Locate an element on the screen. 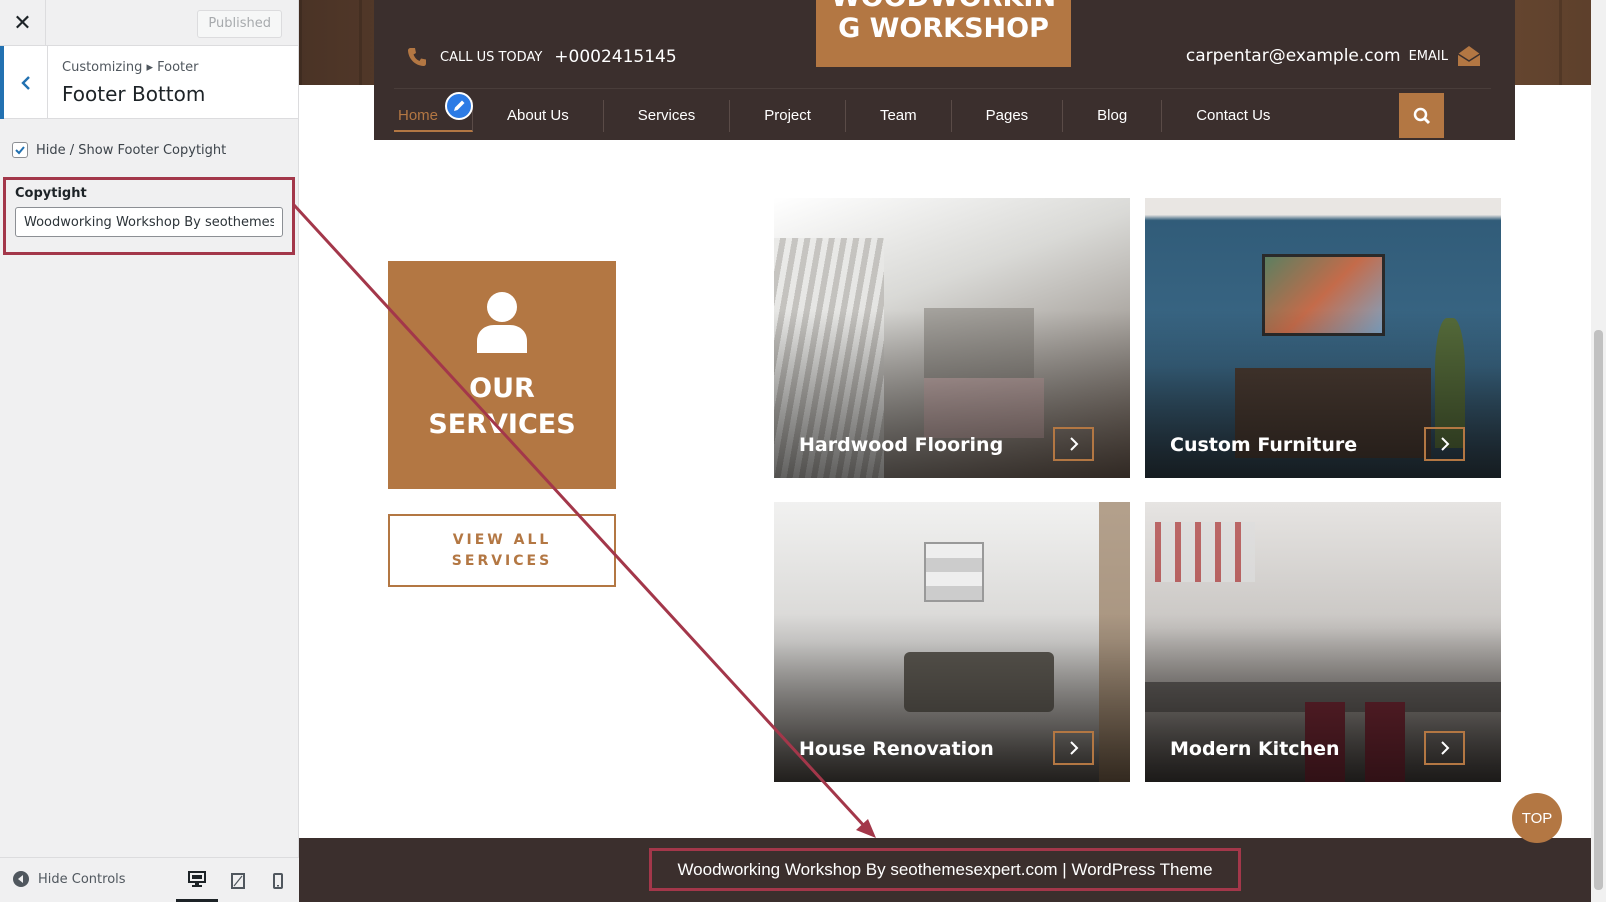  pencil-icon is located at coordinates (459, 105).